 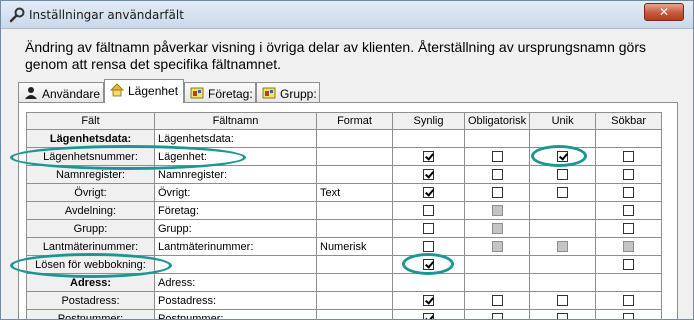 I want to click on table-row: Övrigt: Övrigt: Text, so click(x=344, y=192).